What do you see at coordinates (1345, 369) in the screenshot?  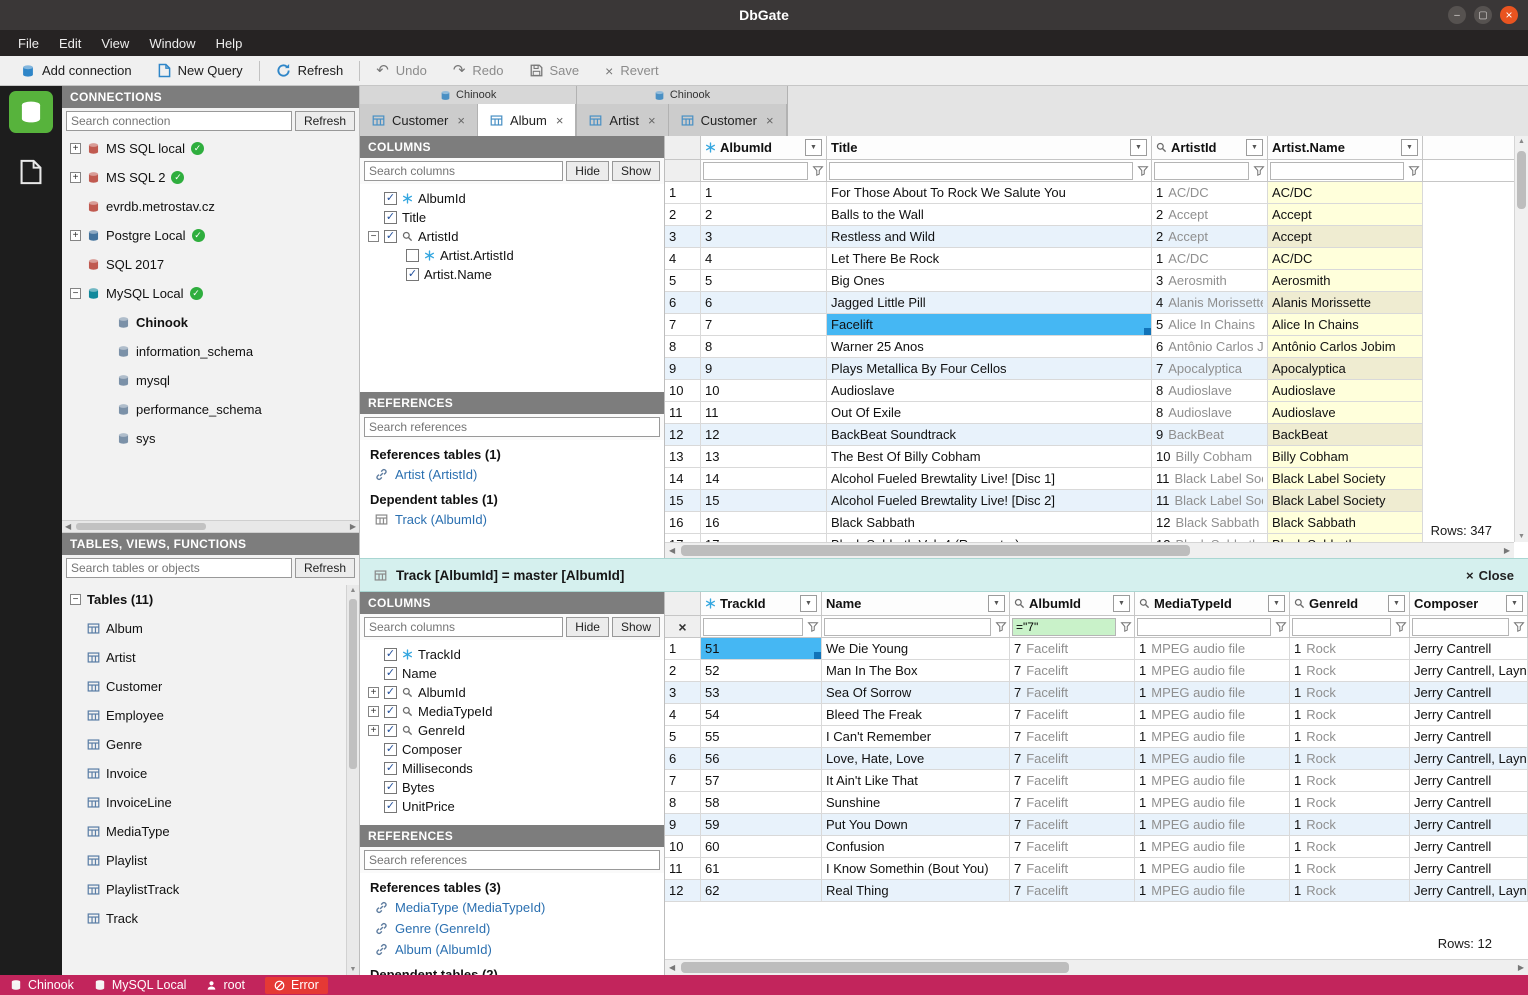 I see `cell-artist-name: Apocalyptica` at bounding box center [1345, 369].